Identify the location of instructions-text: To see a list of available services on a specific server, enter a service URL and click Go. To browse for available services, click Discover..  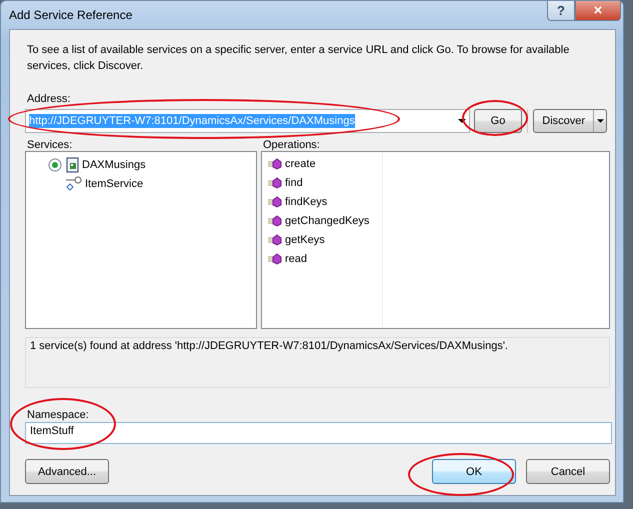
(298, 58).